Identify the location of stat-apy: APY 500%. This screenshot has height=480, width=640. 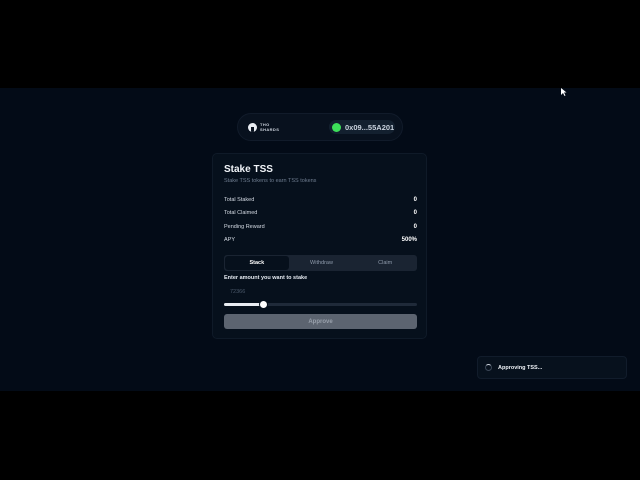
(320, 241).